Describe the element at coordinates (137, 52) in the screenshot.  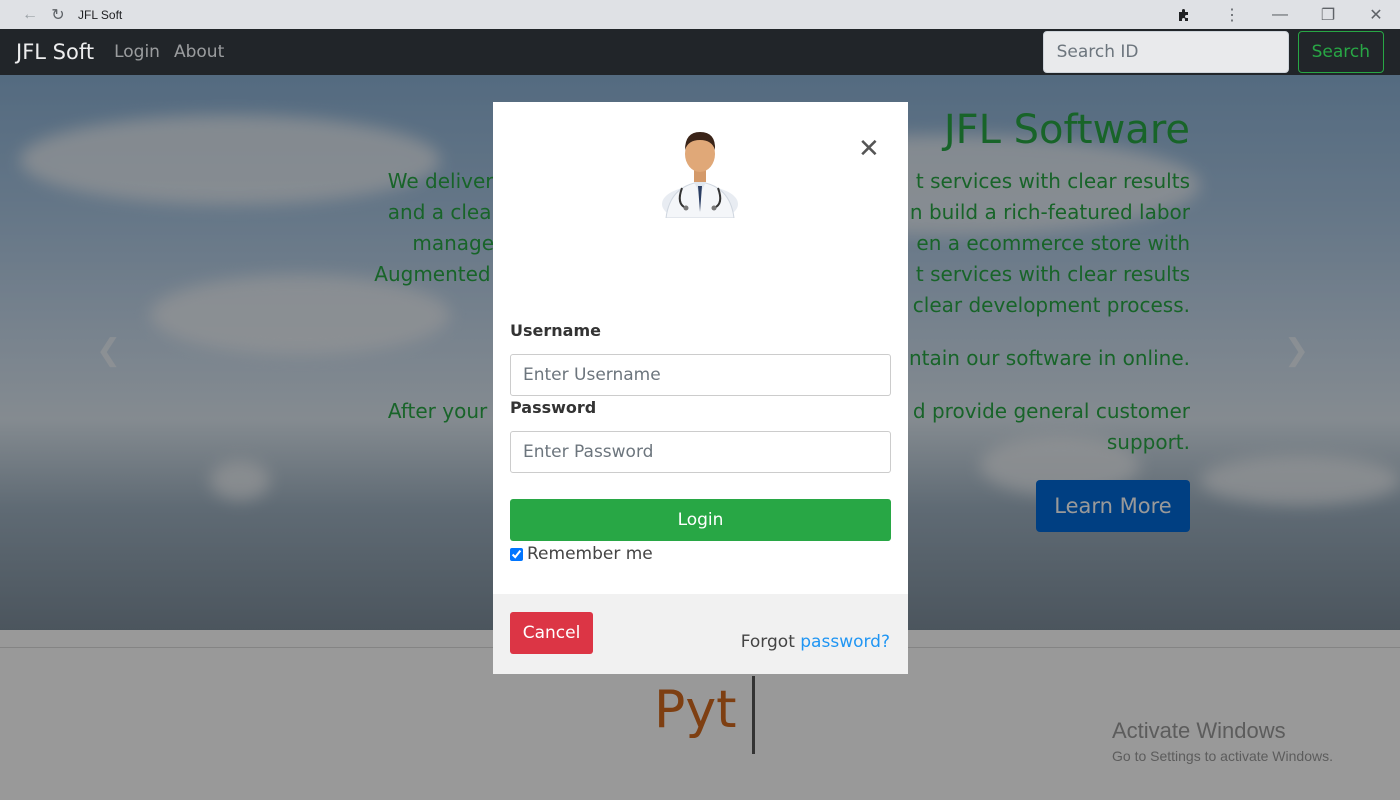
I see `nav-link-login: Login` at that location.